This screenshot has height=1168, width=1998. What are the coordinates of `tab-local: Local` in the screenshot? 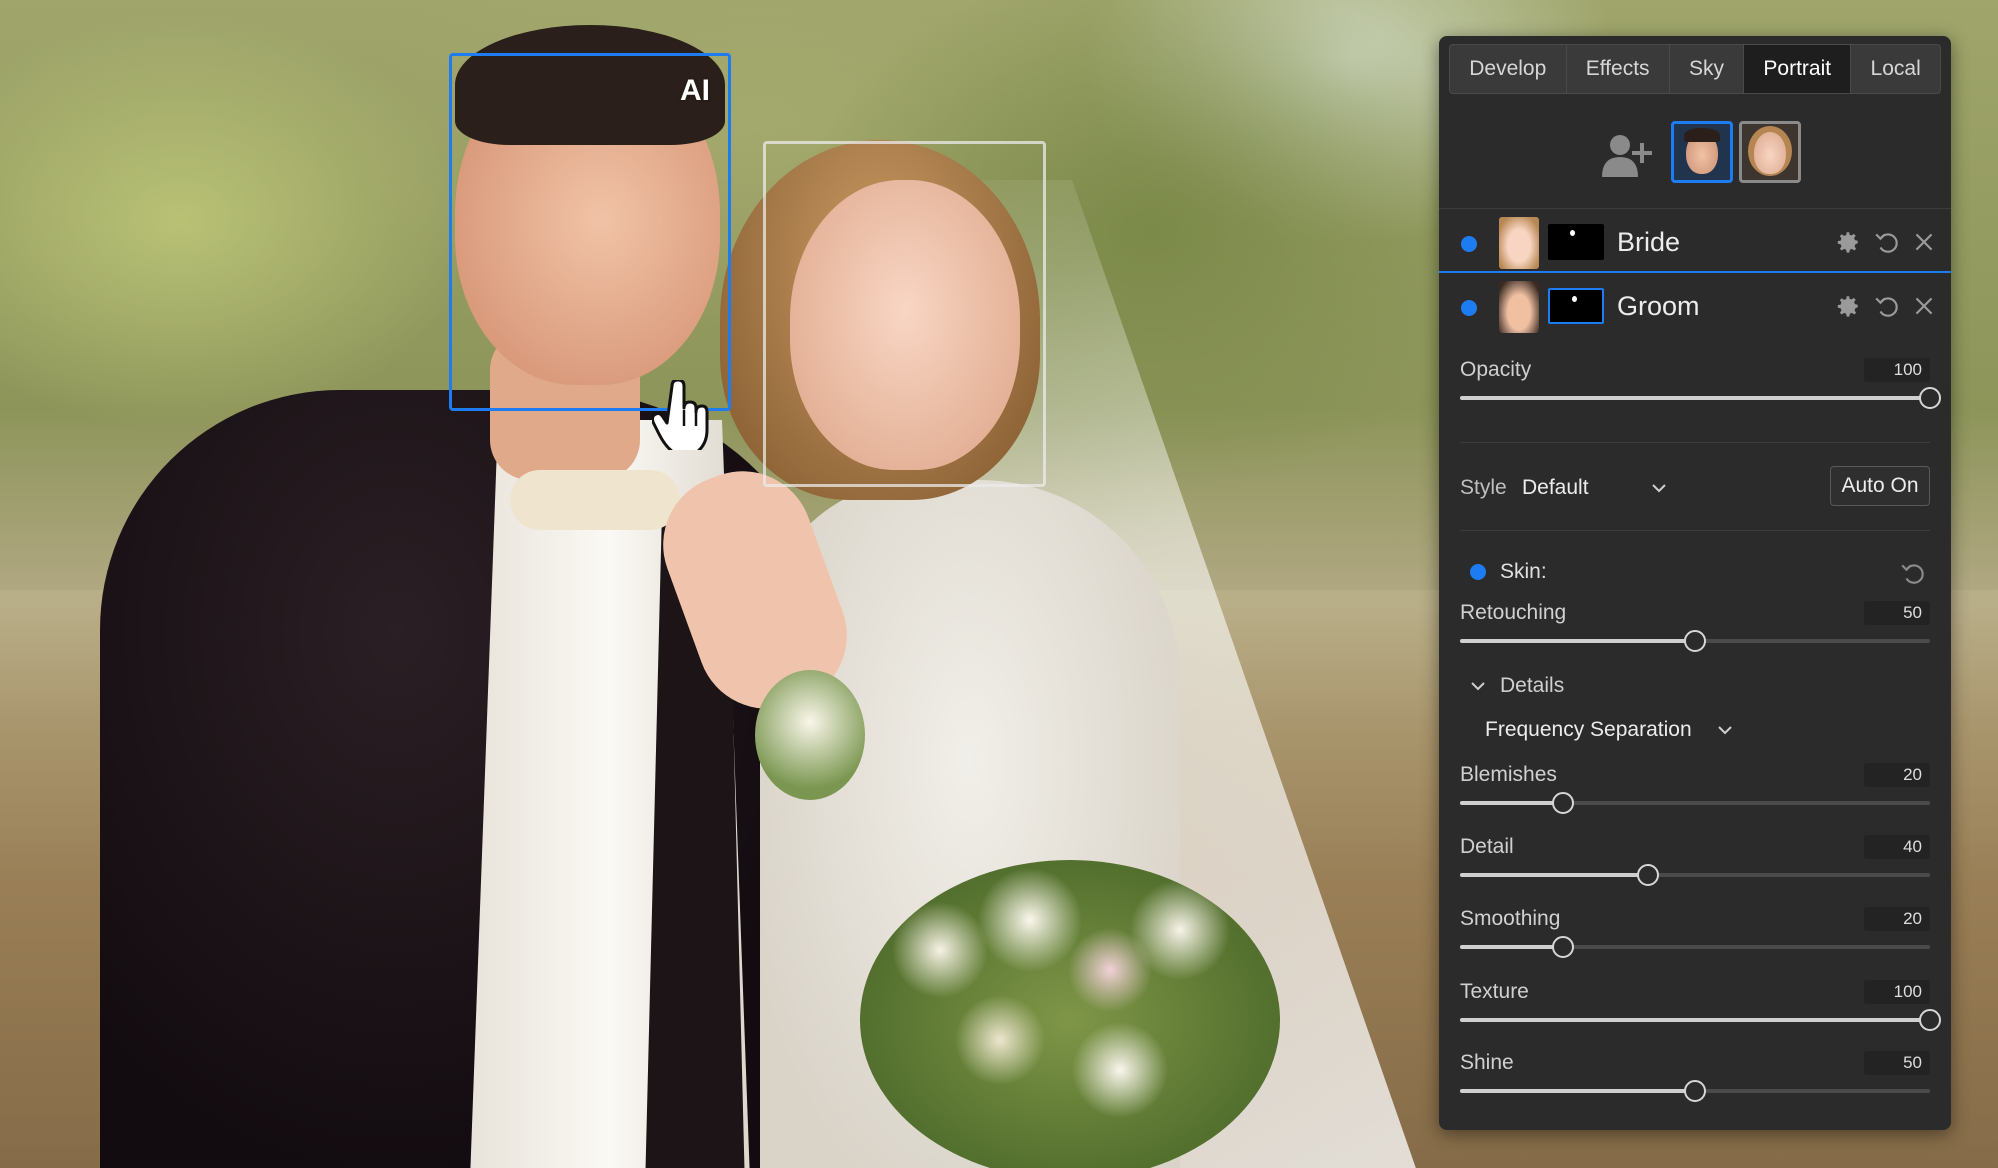 It's located at (1895, 69).